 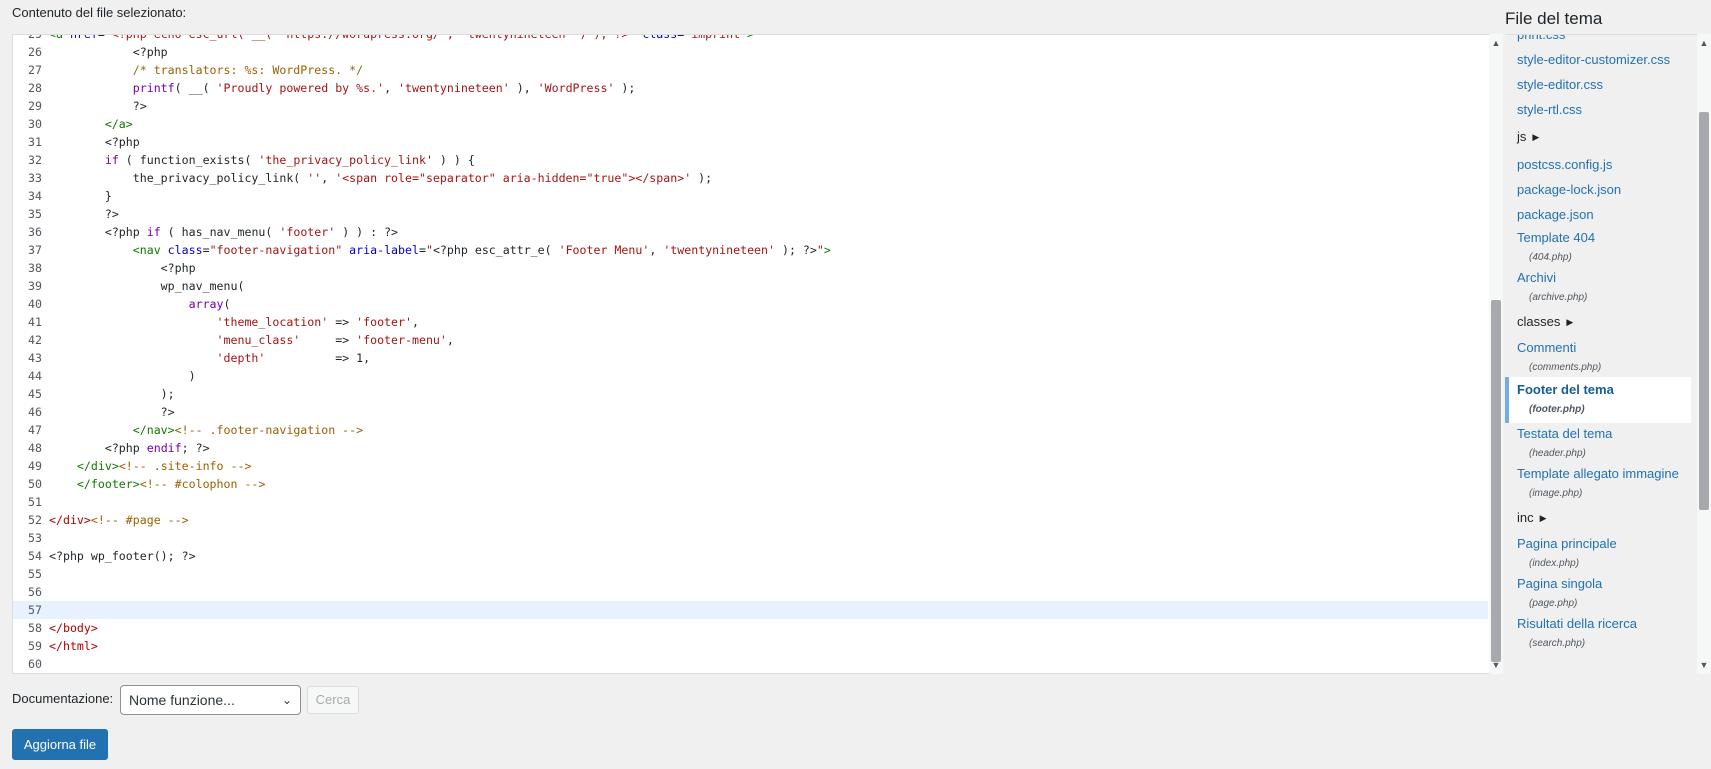 What do you see at coordinates (750, 664) in the screenshot?
I see `code-line: 60` at bounding box center [750, 664].